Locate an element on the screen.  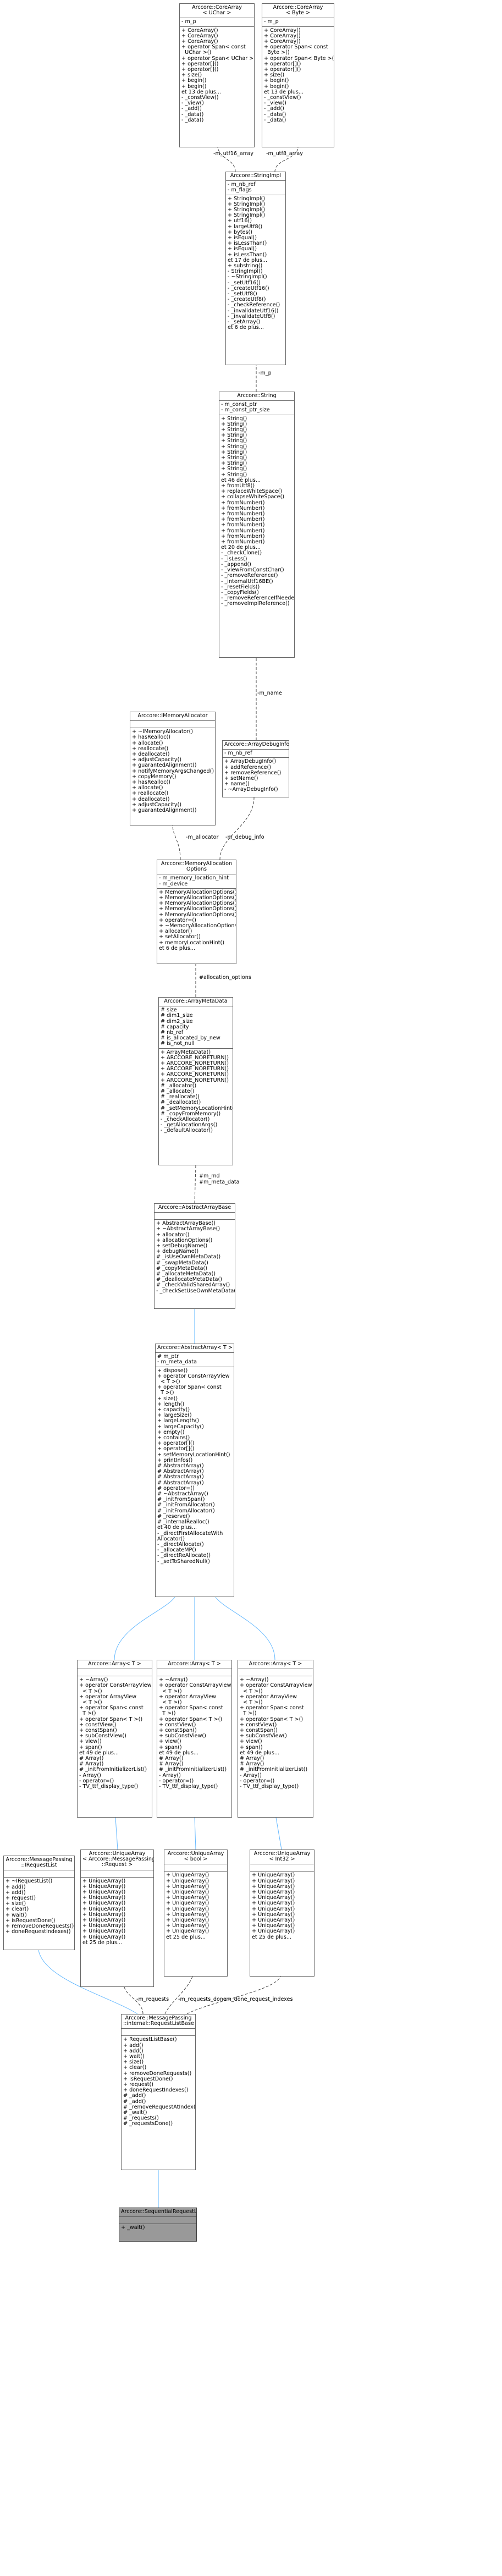
edge-label-m-allocator: -m_allocator is located at coordinates (202, 837).